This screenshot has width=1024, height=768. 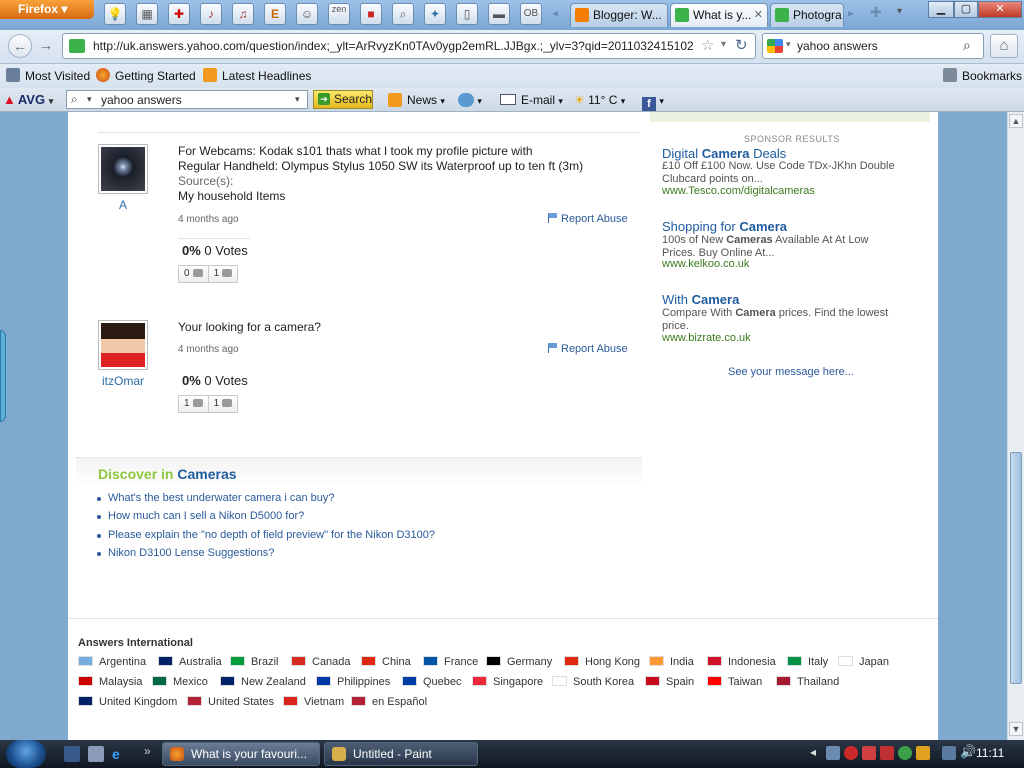 I want to click on vertical-scrollbar: ▲ ▼, so click(x=1015, y=426).